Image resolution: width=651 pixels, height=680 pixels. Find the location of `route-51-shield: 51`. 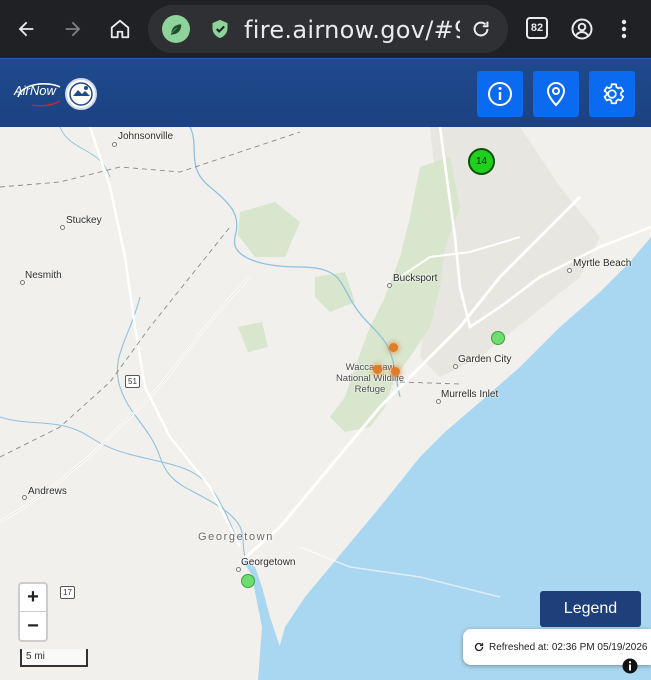

route-51-shield: 51 is located at coordinates (132, 381).